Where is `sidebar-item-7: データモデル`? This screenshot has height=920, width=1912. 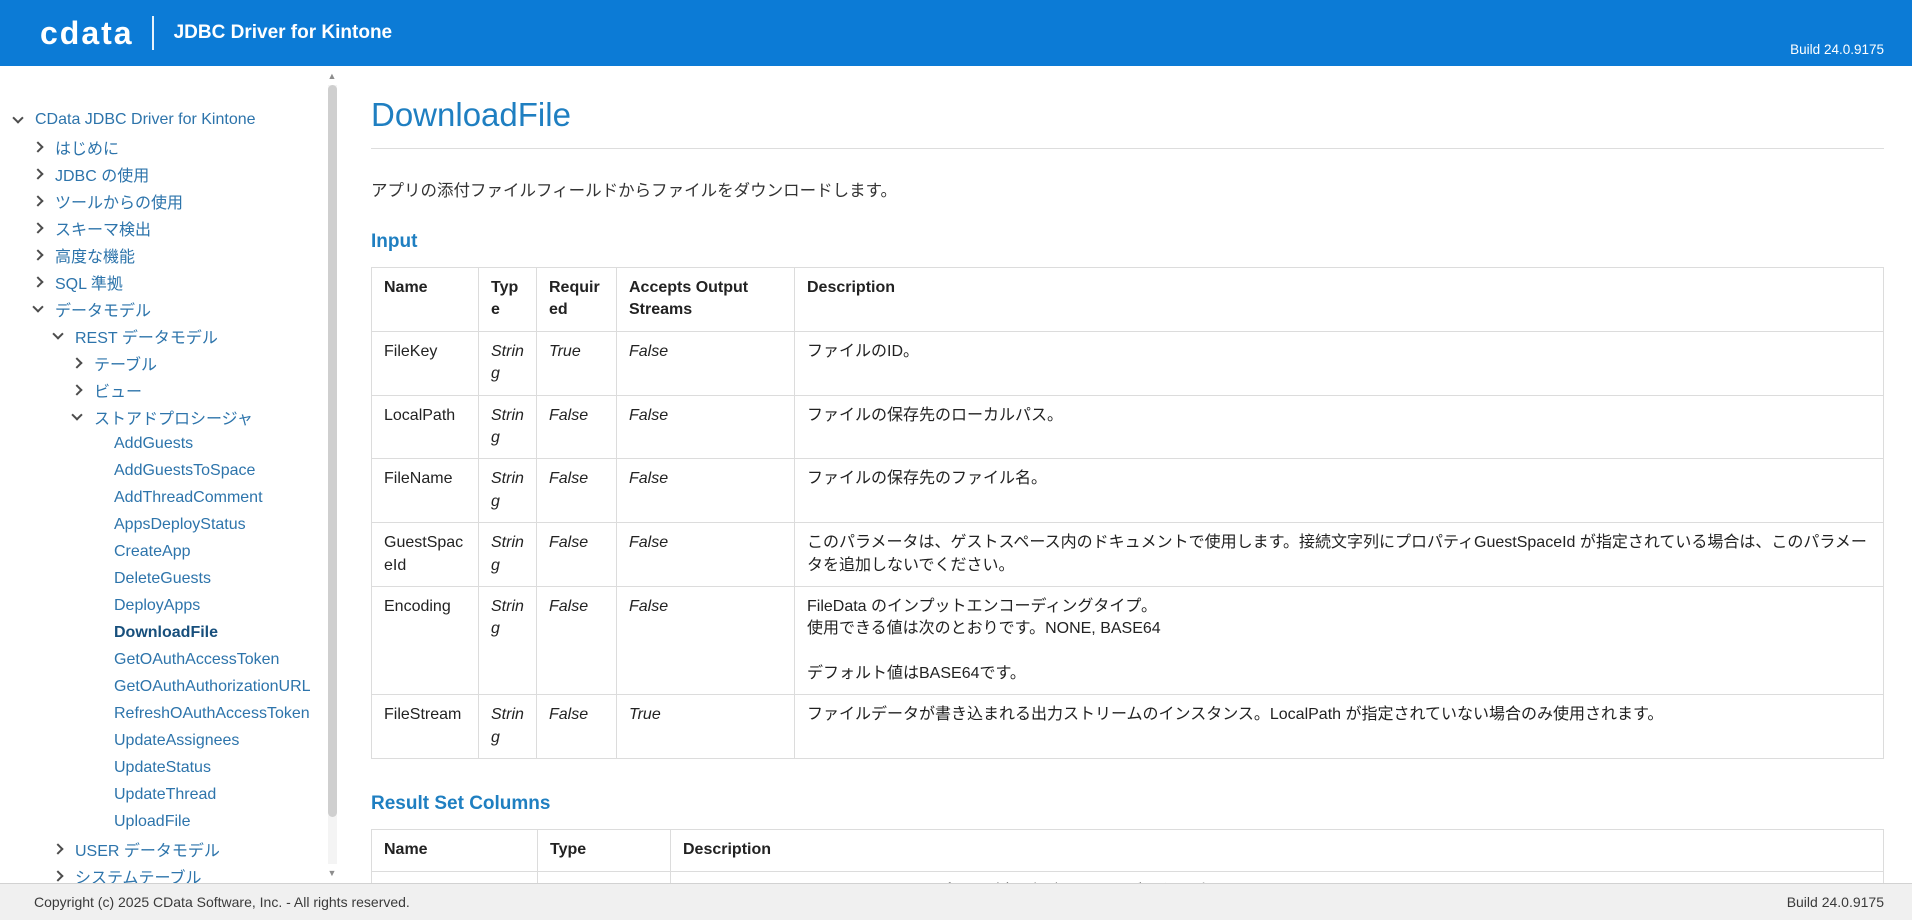 sidebar-item-7: データモデル is located at coordinates (174, 308).